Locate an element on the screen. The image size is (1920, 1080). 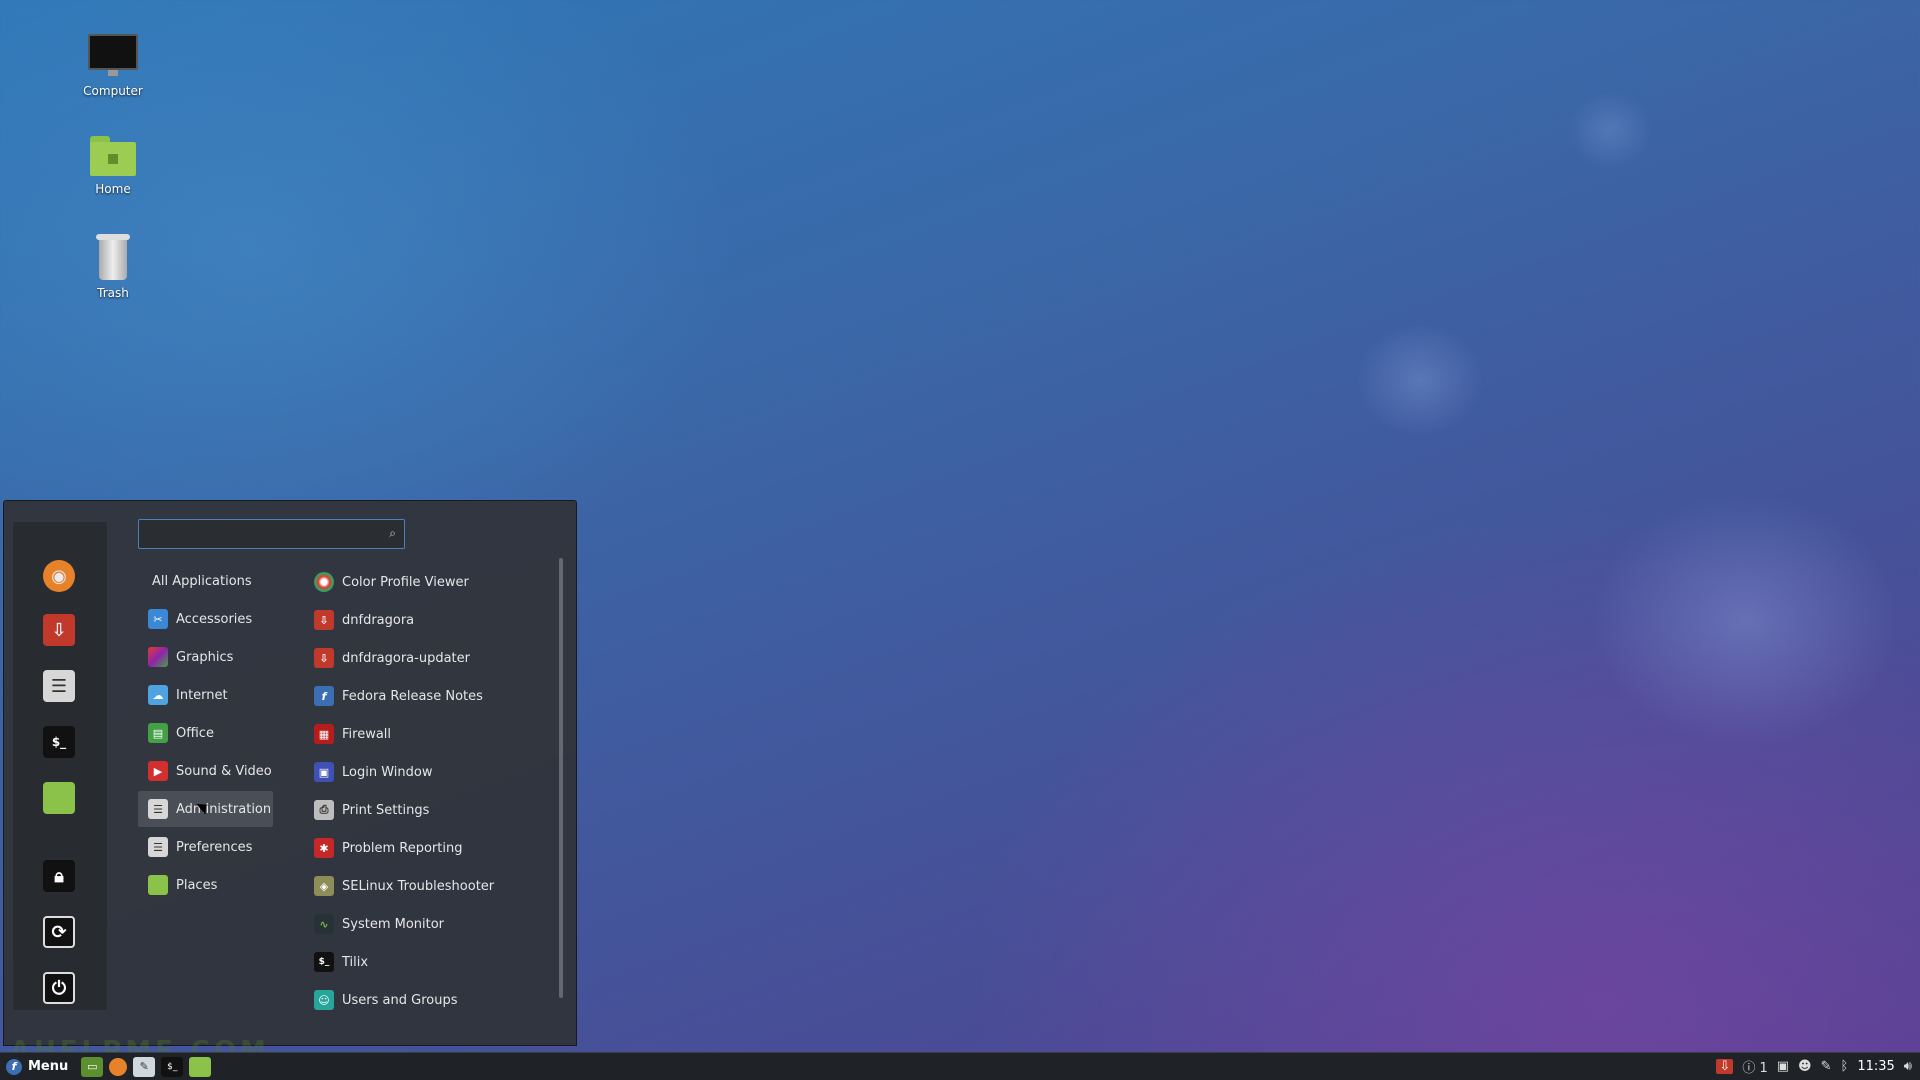
firefox-icon: ◉ is located at coordinates (59, 576).